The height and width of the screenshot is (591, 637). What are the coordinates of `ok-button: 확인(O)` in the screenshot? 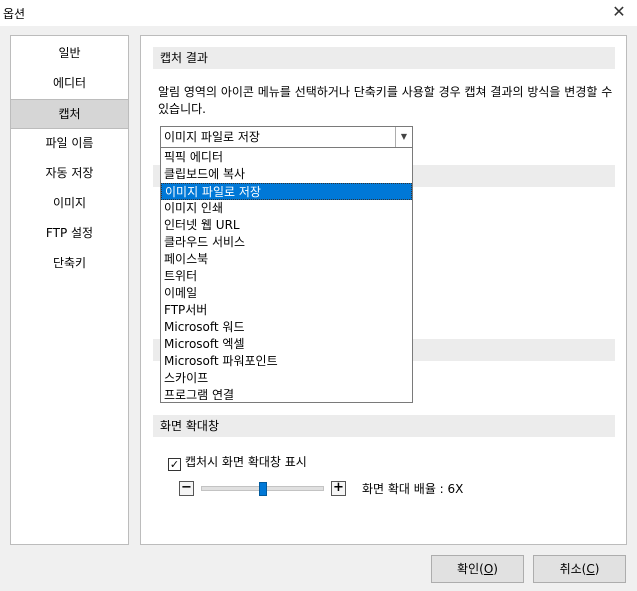 It's located at (477, 569).